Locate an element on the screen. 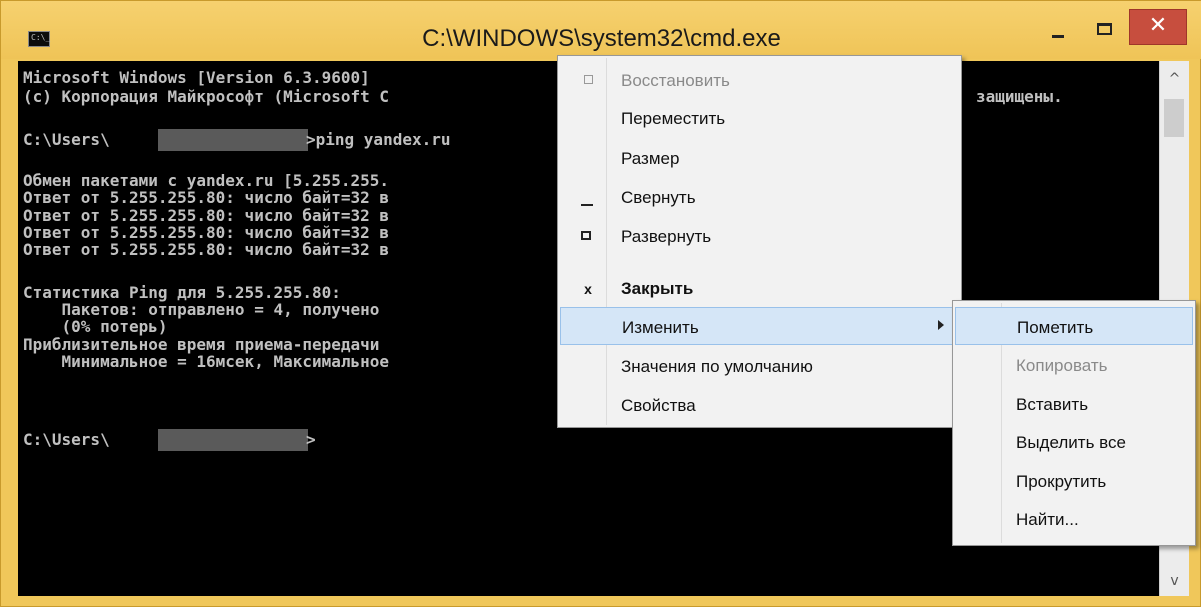  menu-item-size: Размер is located at coordinates (759, 158).